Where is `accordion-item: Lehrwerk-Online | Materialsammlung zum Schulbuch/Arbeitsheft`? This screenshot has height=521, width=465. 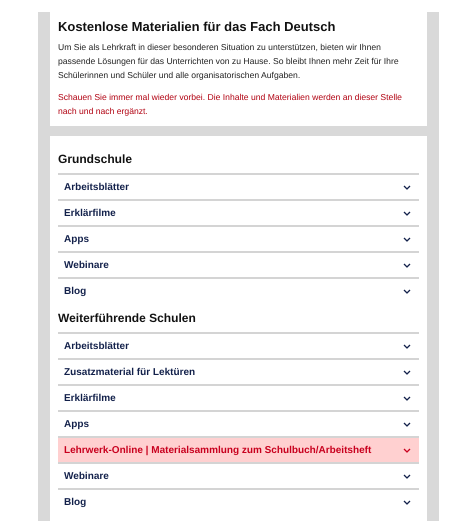
accordion-item: Lehrwerk-Online | Materialsammlung zum Schulbuch/Arbeitsheft is located at coordinates (238, 449).